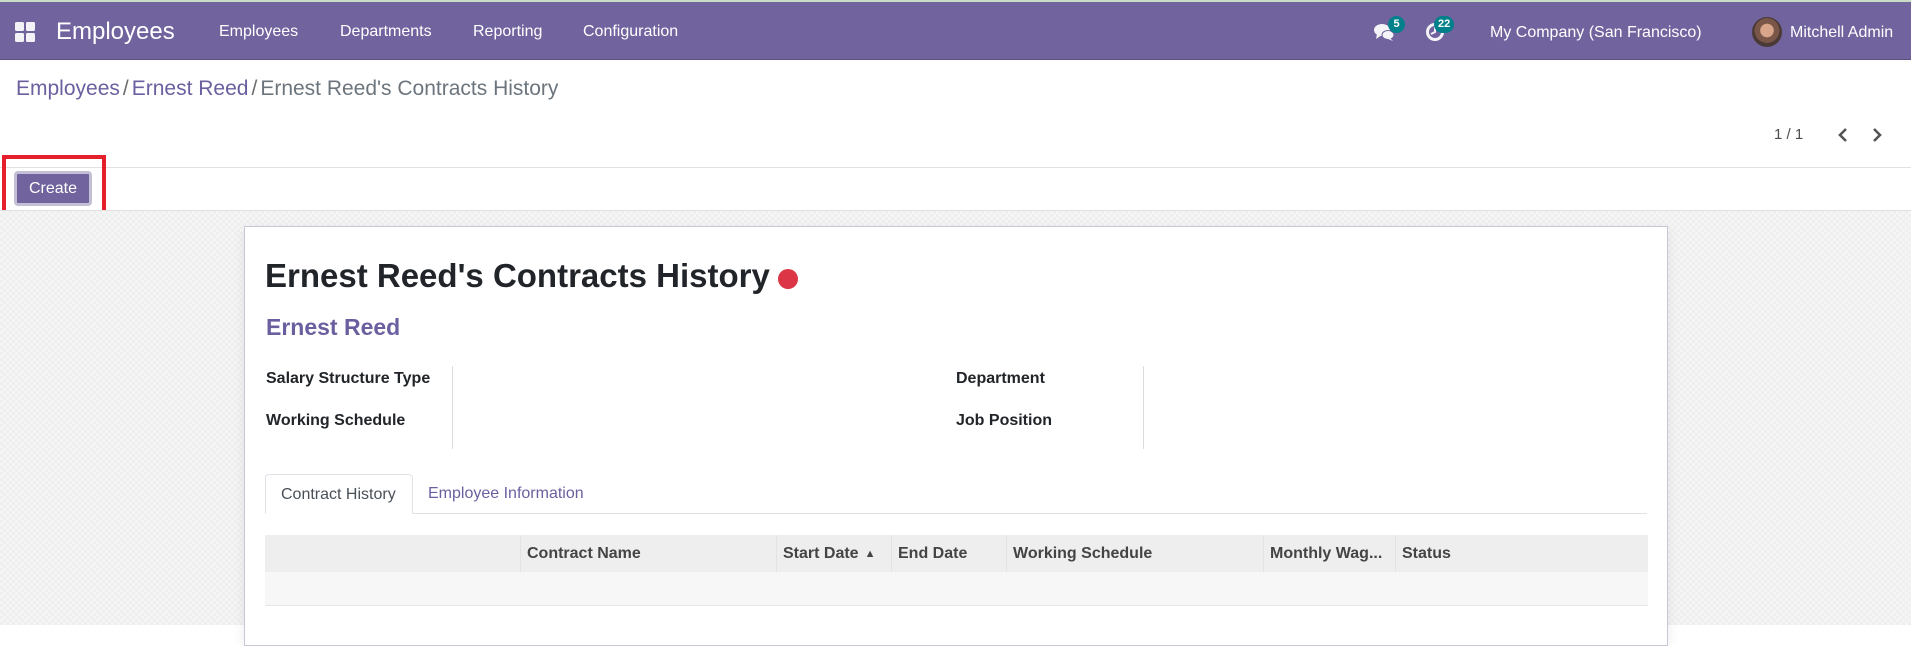 The image size is (1911, 646). Describe the element at coordinates (115, 32) in the screenshot. I see `app-name: Employees` at that location.